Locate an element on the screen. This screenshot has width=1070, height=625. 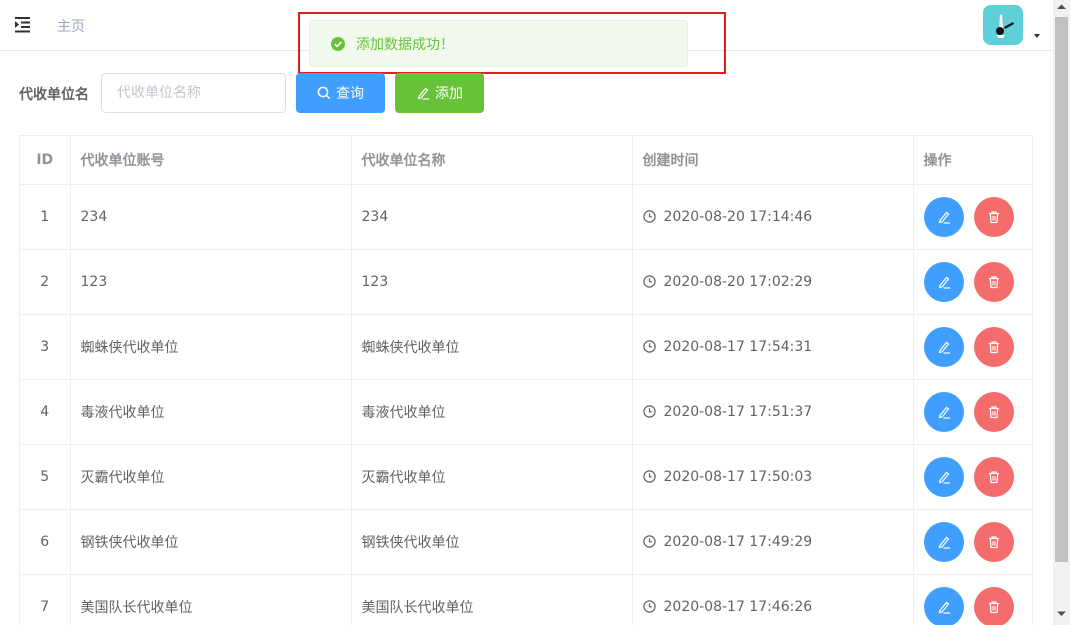
row-name: 灭霸代收单位 is located at coordinates (403, 477).